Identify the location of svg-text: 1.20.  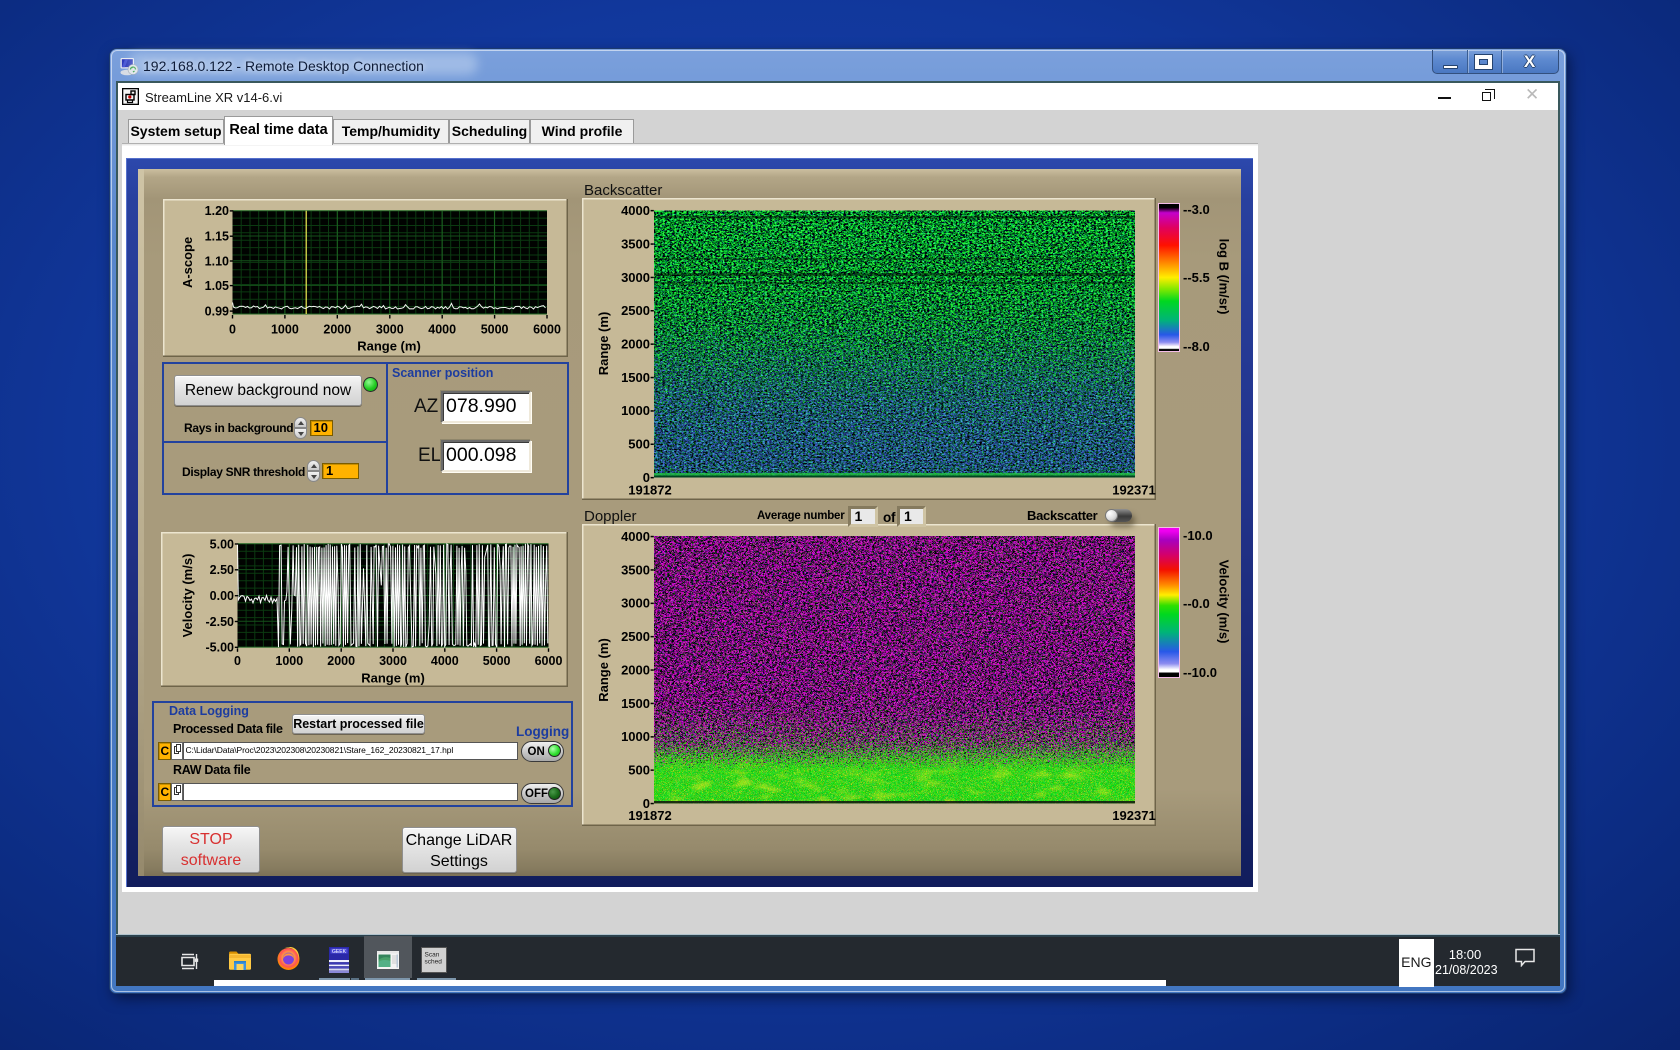
(217, 211).